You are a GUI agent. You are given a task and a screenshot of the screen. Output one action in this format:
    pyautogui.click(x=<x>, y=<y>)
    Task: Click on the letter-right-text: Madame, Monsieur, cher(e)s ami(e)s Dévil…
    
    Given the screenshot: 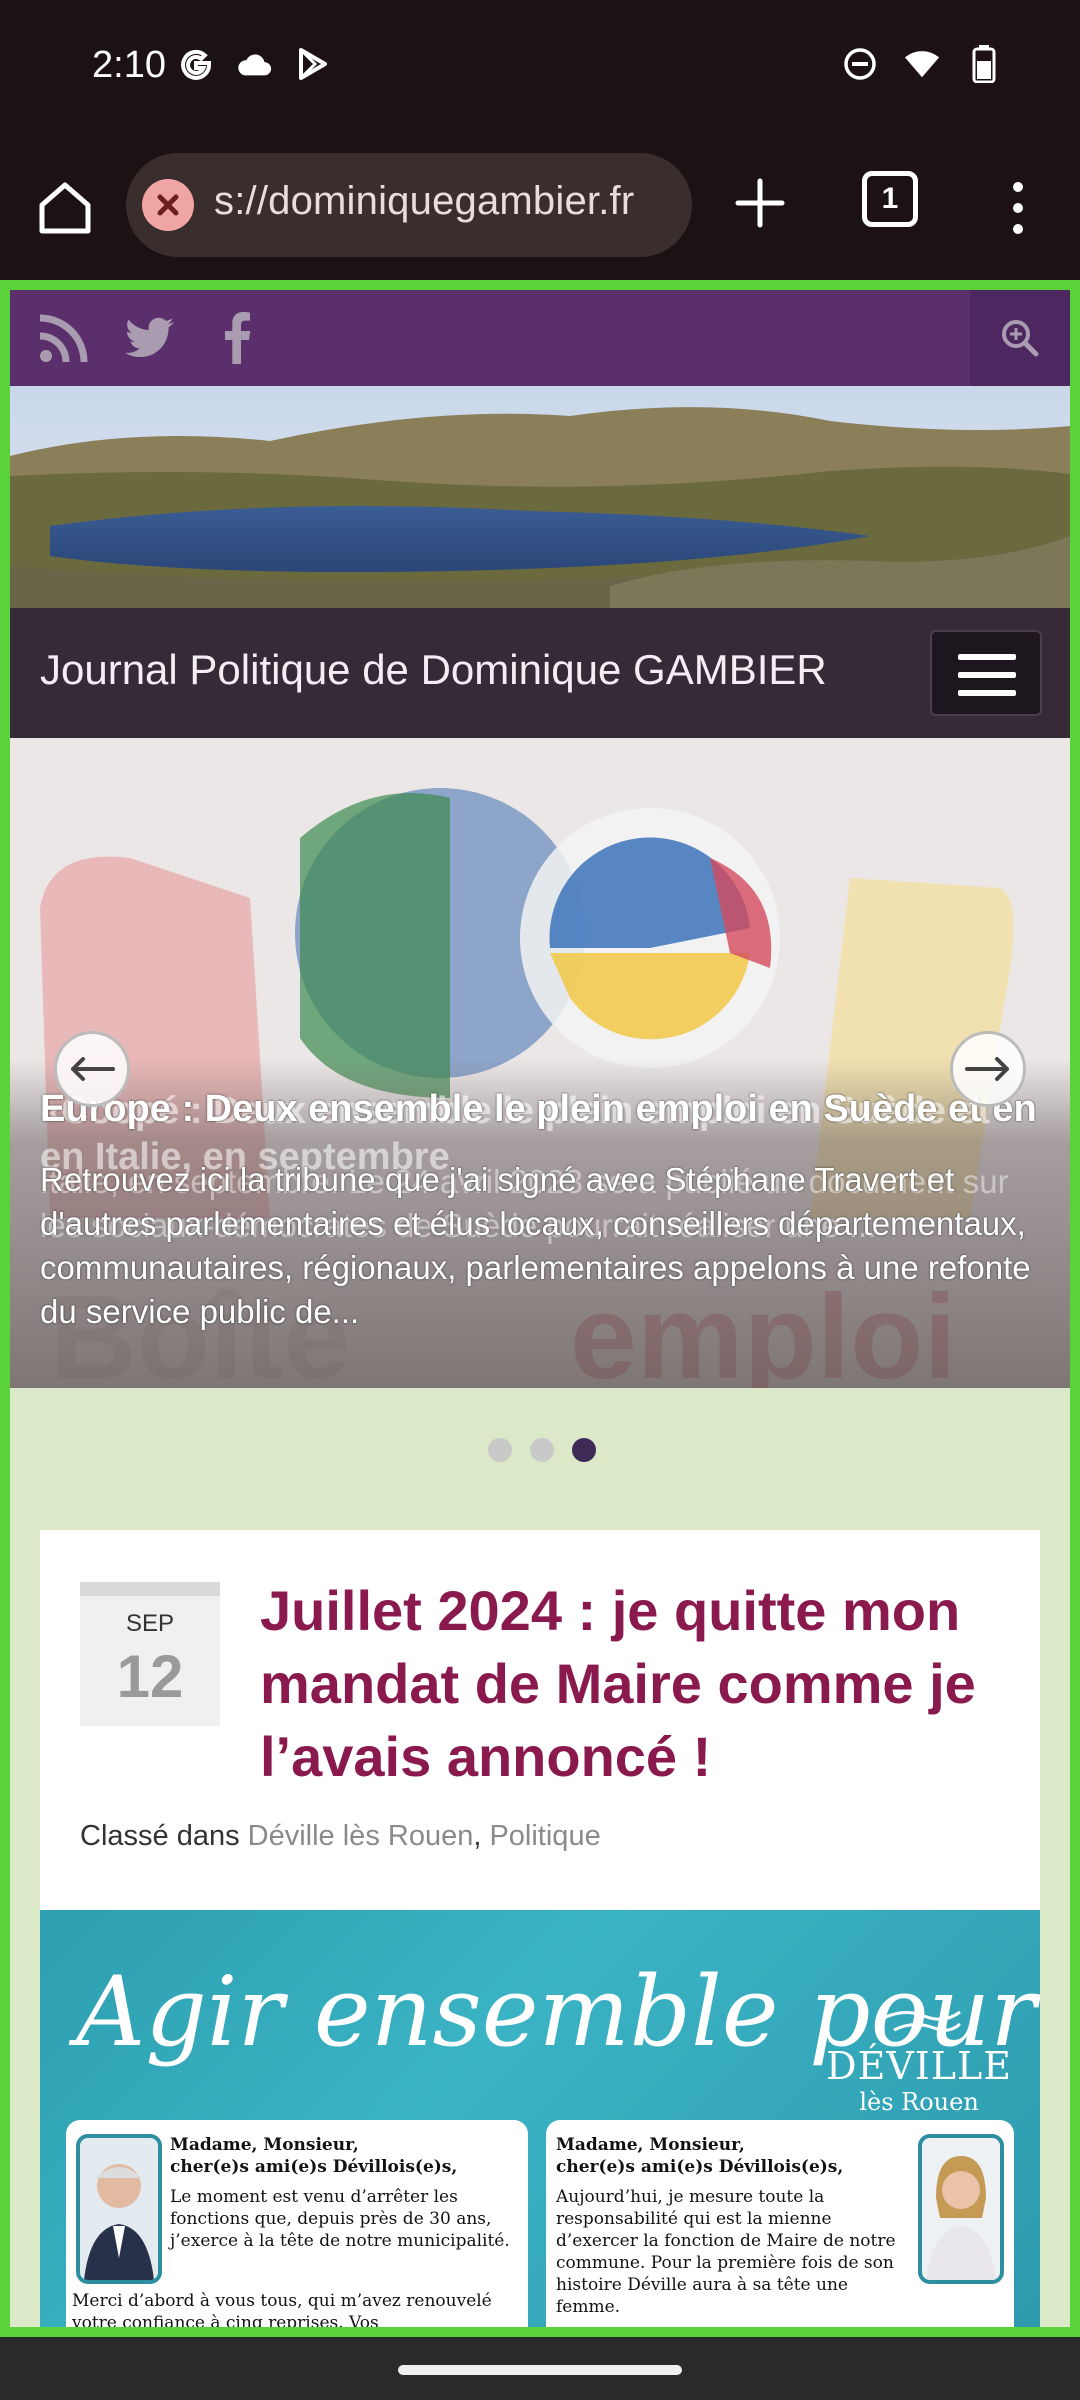 What is the action you would take?
    pyautogui.click(x=736, y=2226)
    